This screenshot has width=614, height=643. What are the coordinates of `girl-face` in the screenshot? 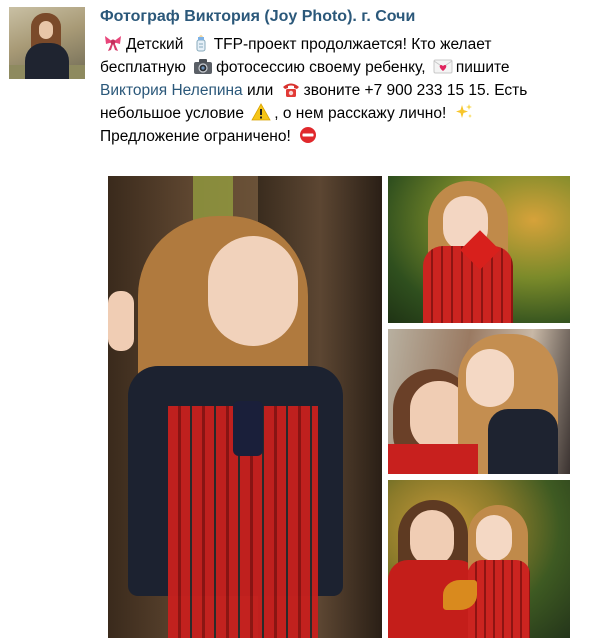 It's located at (253, 291).